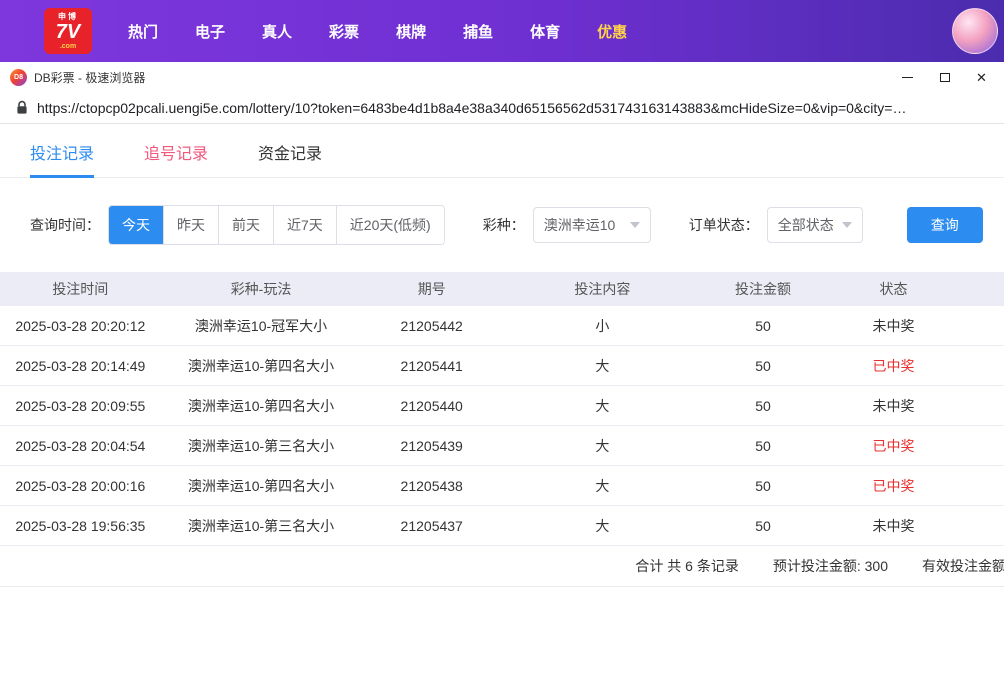 The image size is (1004, 692). I want to click on bet-content-cell: 小, so click(602, 325).